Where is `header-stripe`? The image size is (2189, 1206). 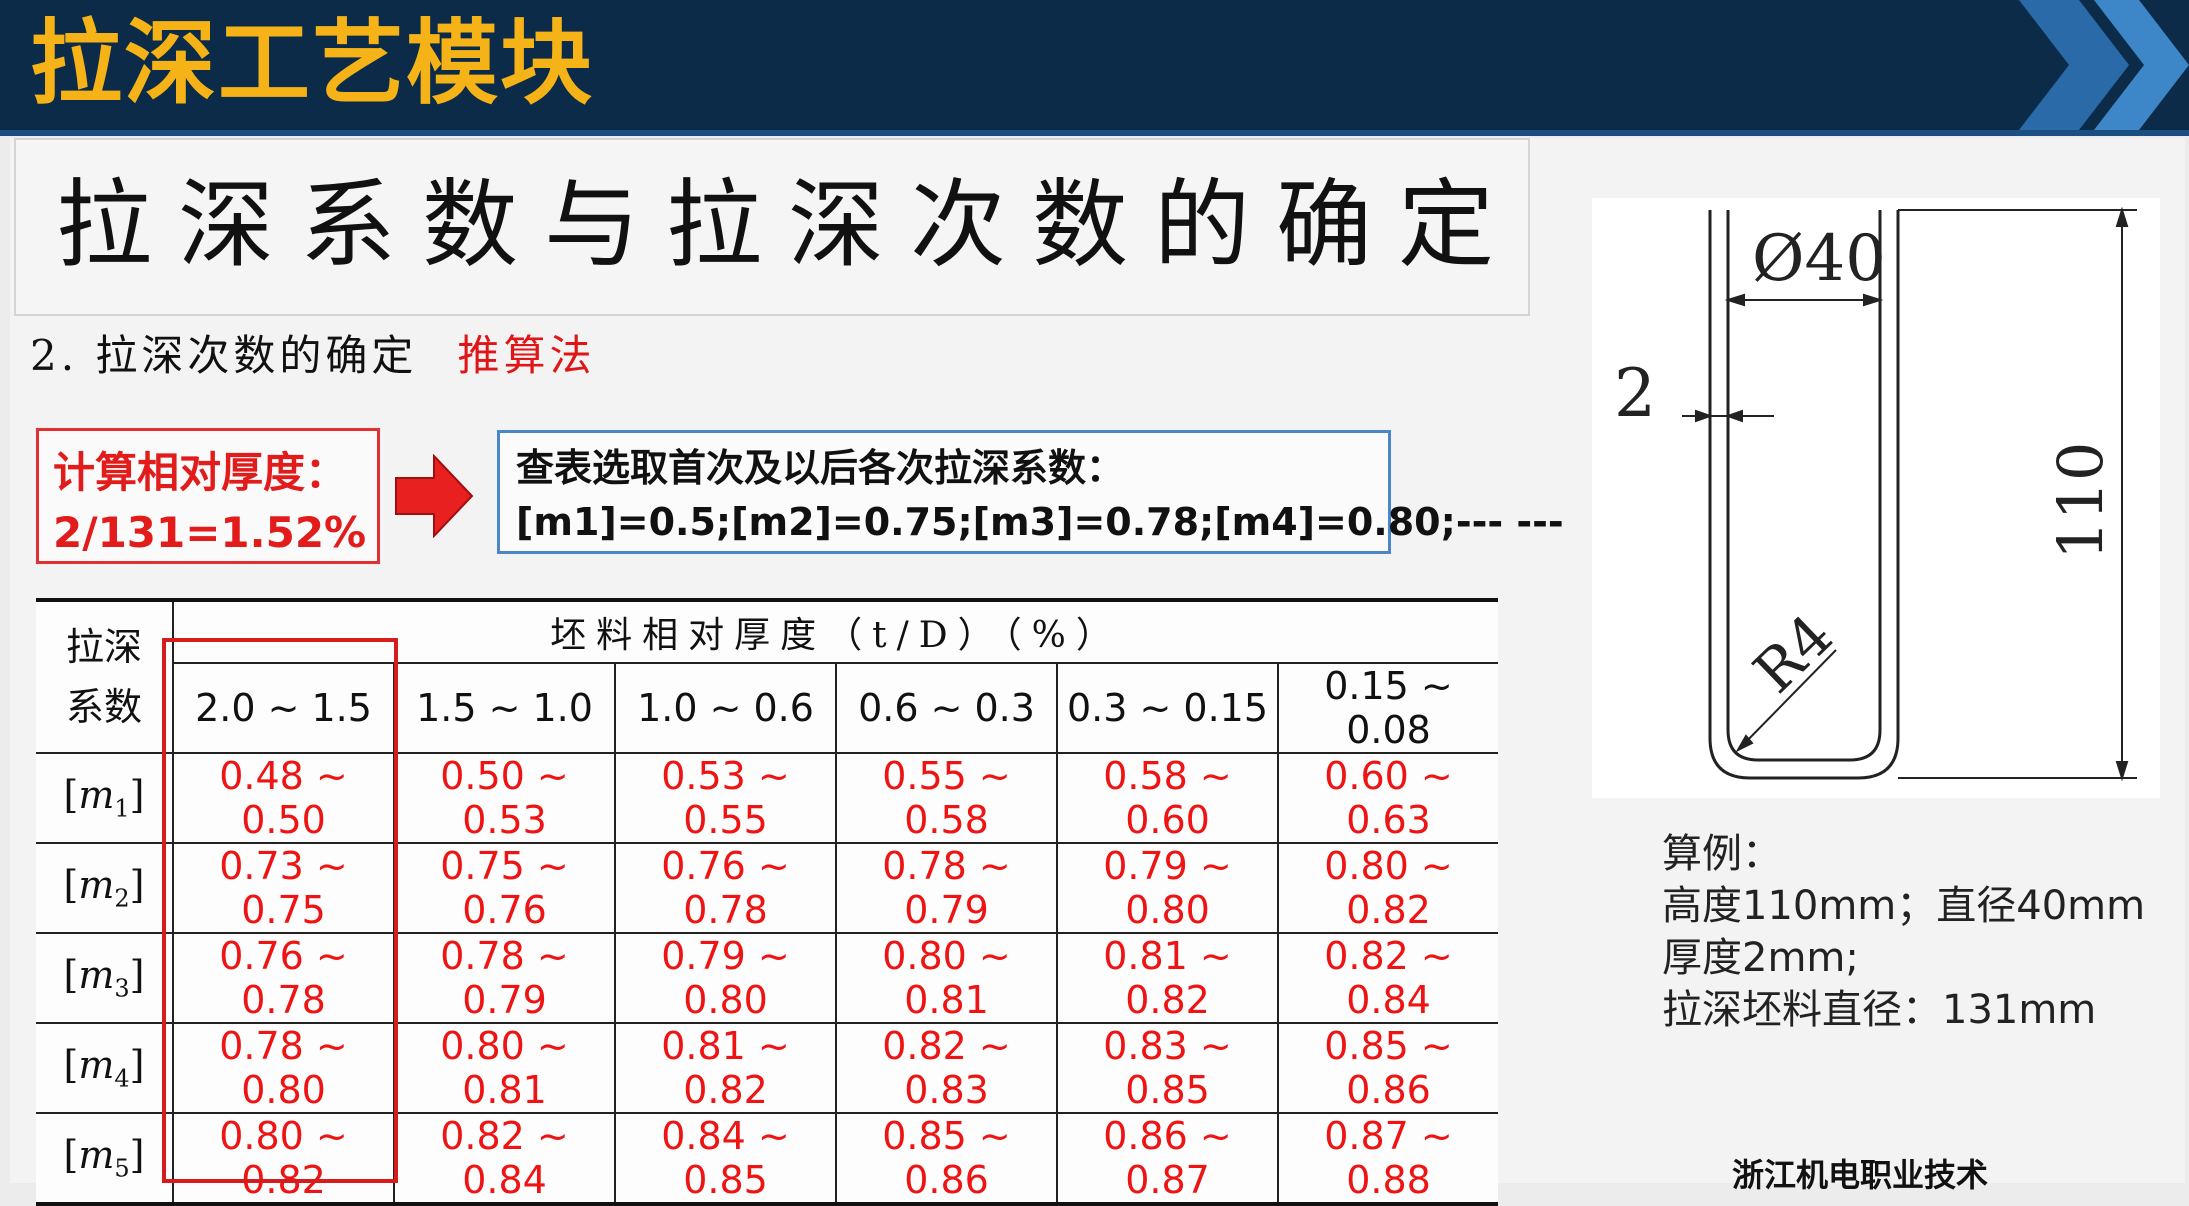
header-stripe is located at coordinates (1094, 133).